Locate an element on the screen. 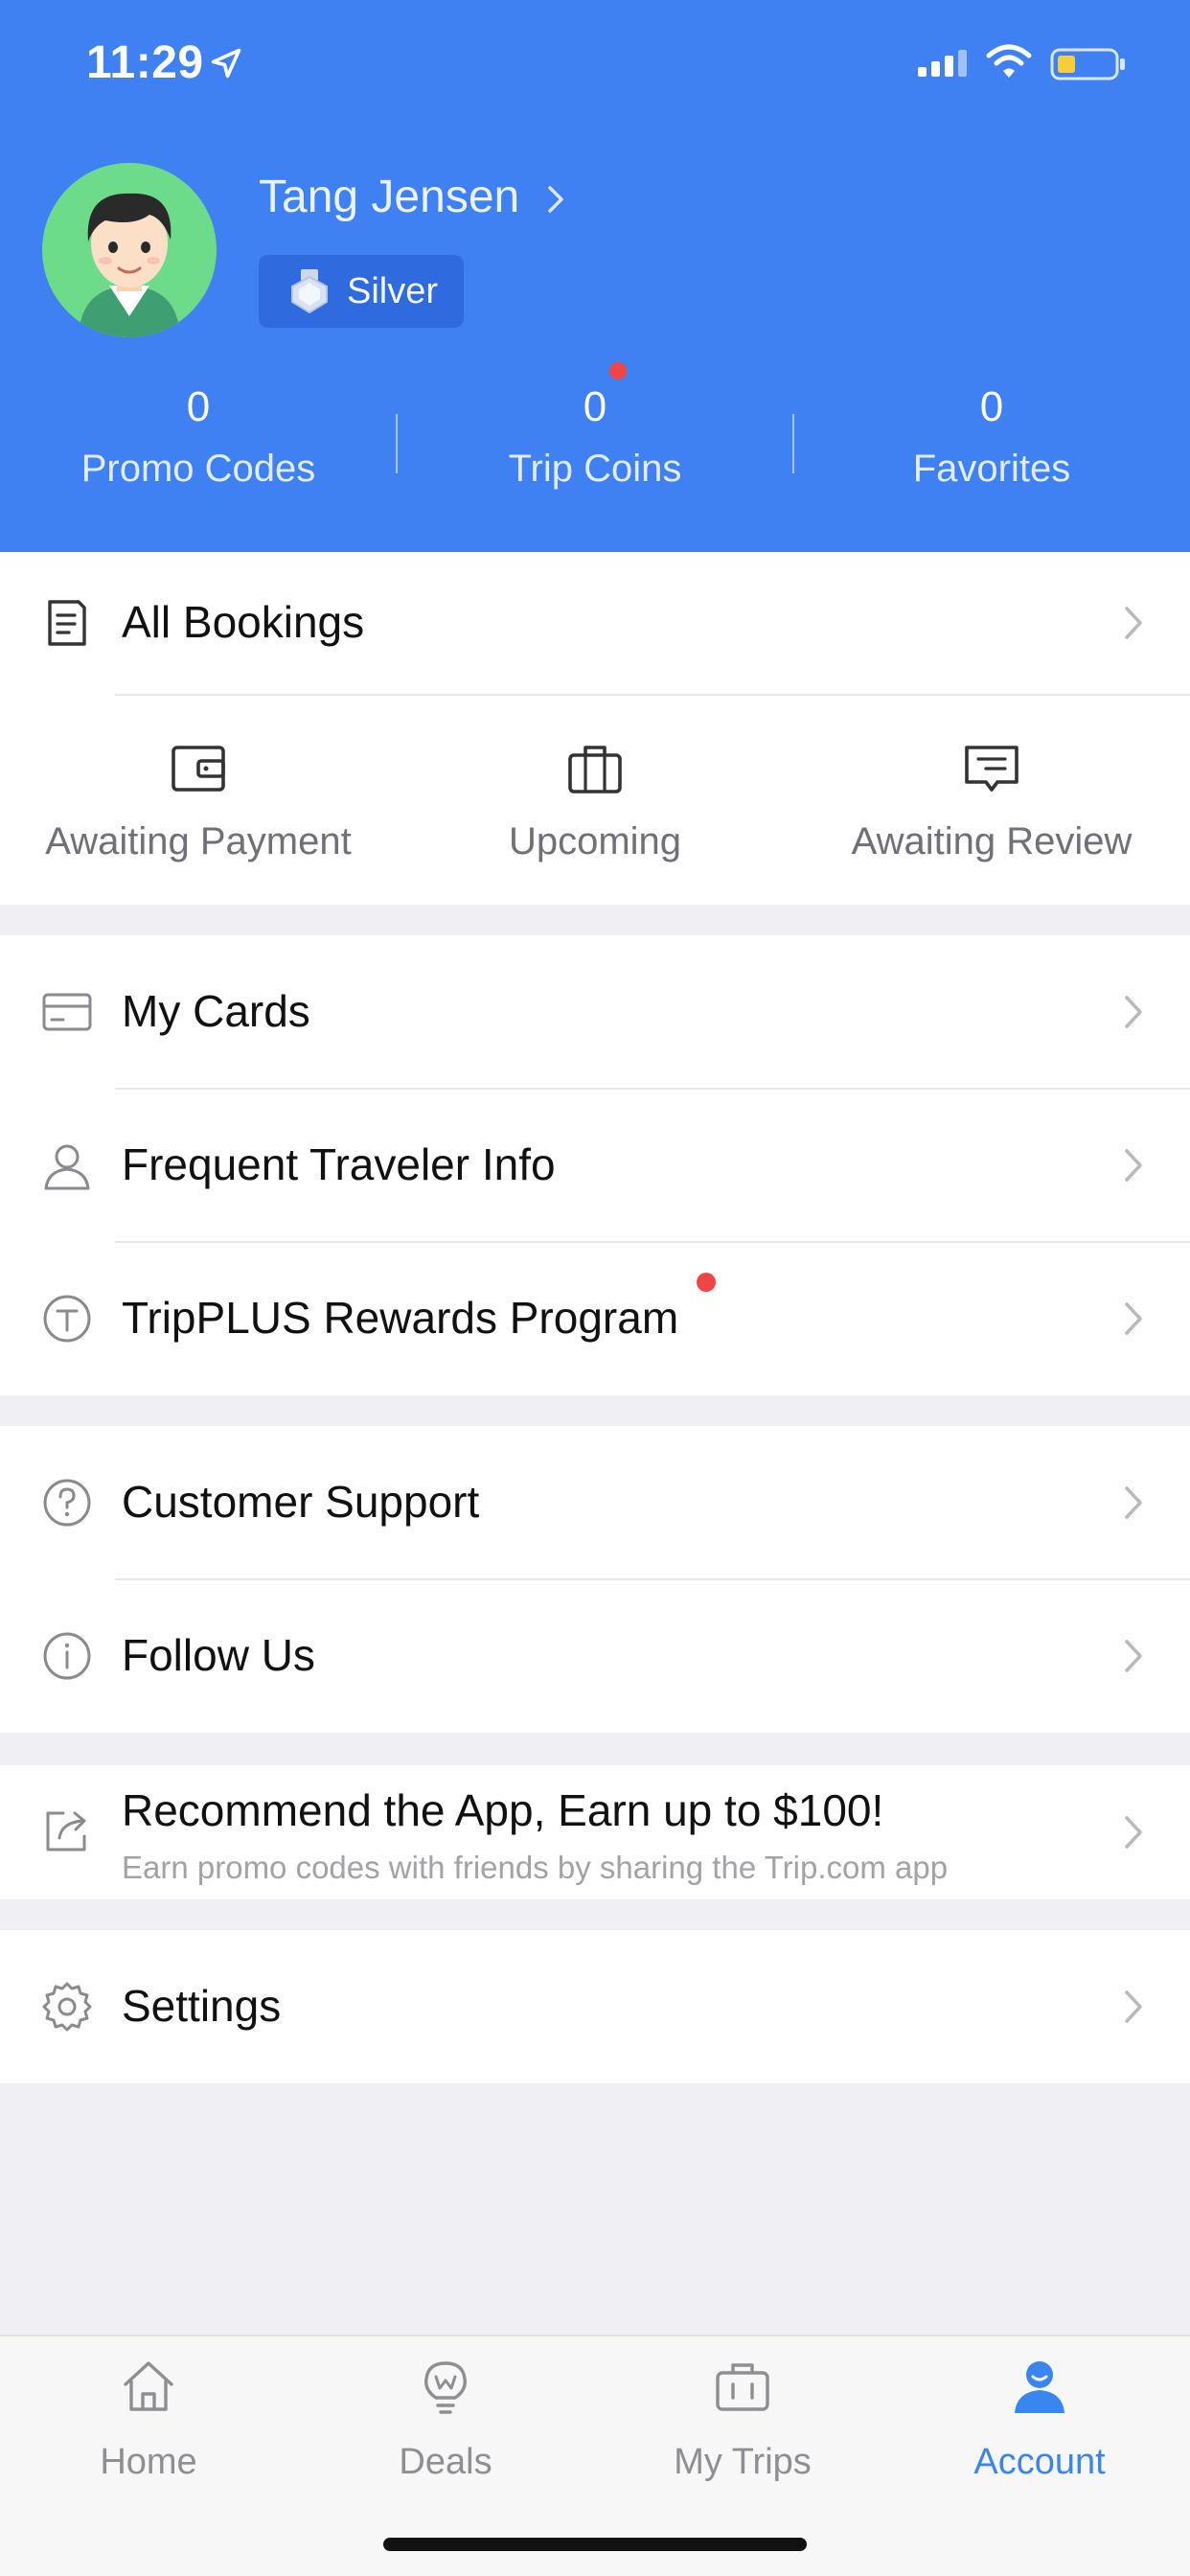 The image size is (1190, 2576). home-icon is located at coordinates (148, 2386).